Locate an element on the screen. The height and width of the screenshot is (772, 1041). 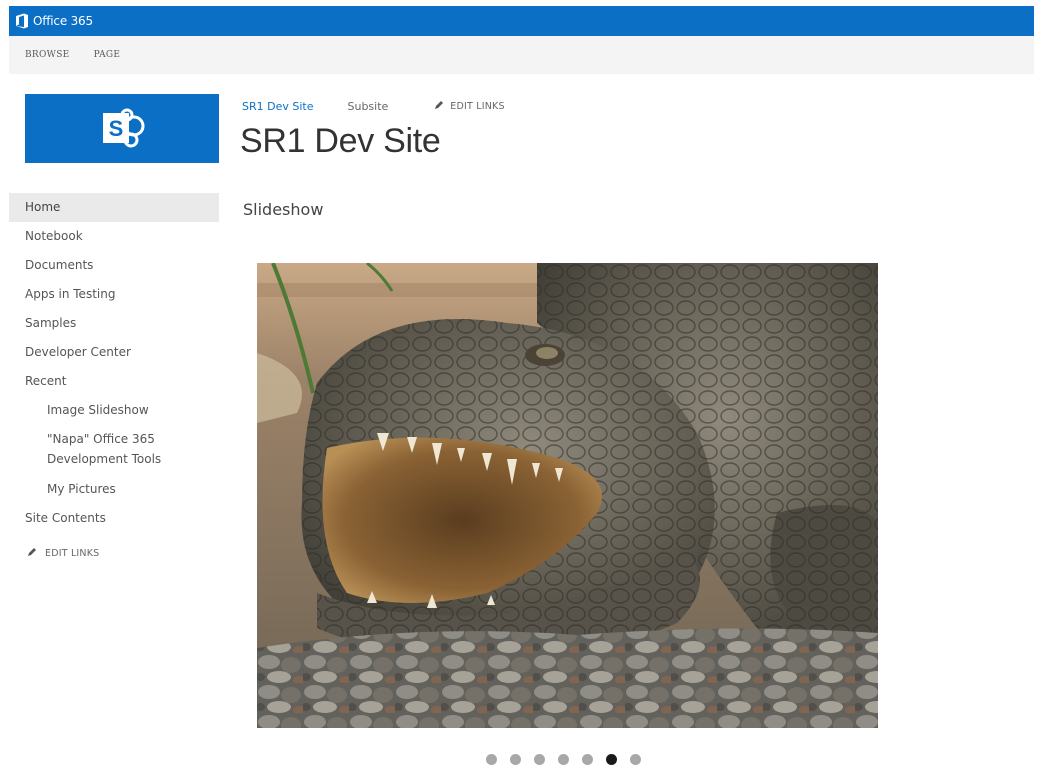
nav-item-napa-tools: "Napa" Office 365 Development Tools is located at coordinates (114, 450).